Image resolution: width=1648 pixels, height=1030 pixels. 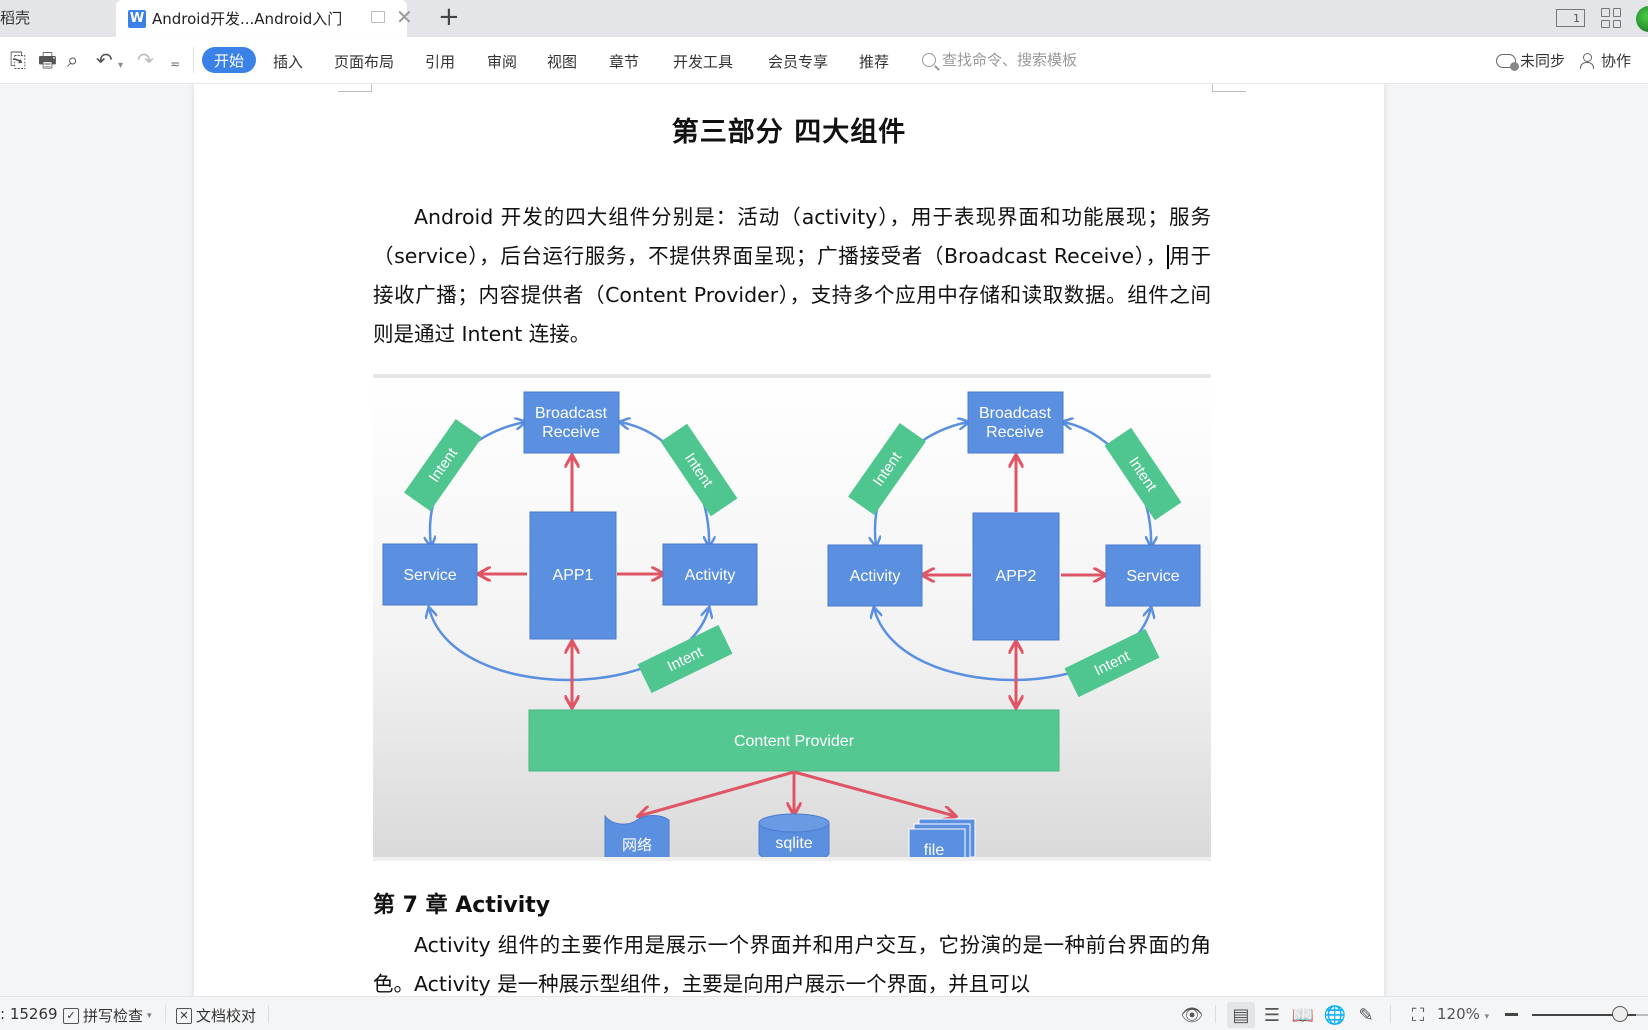 What do you see at coordinates (1303, 1015) in the screenshot?
I see `reading-view-icon: 📖` at bounding box center [1303, 1015].